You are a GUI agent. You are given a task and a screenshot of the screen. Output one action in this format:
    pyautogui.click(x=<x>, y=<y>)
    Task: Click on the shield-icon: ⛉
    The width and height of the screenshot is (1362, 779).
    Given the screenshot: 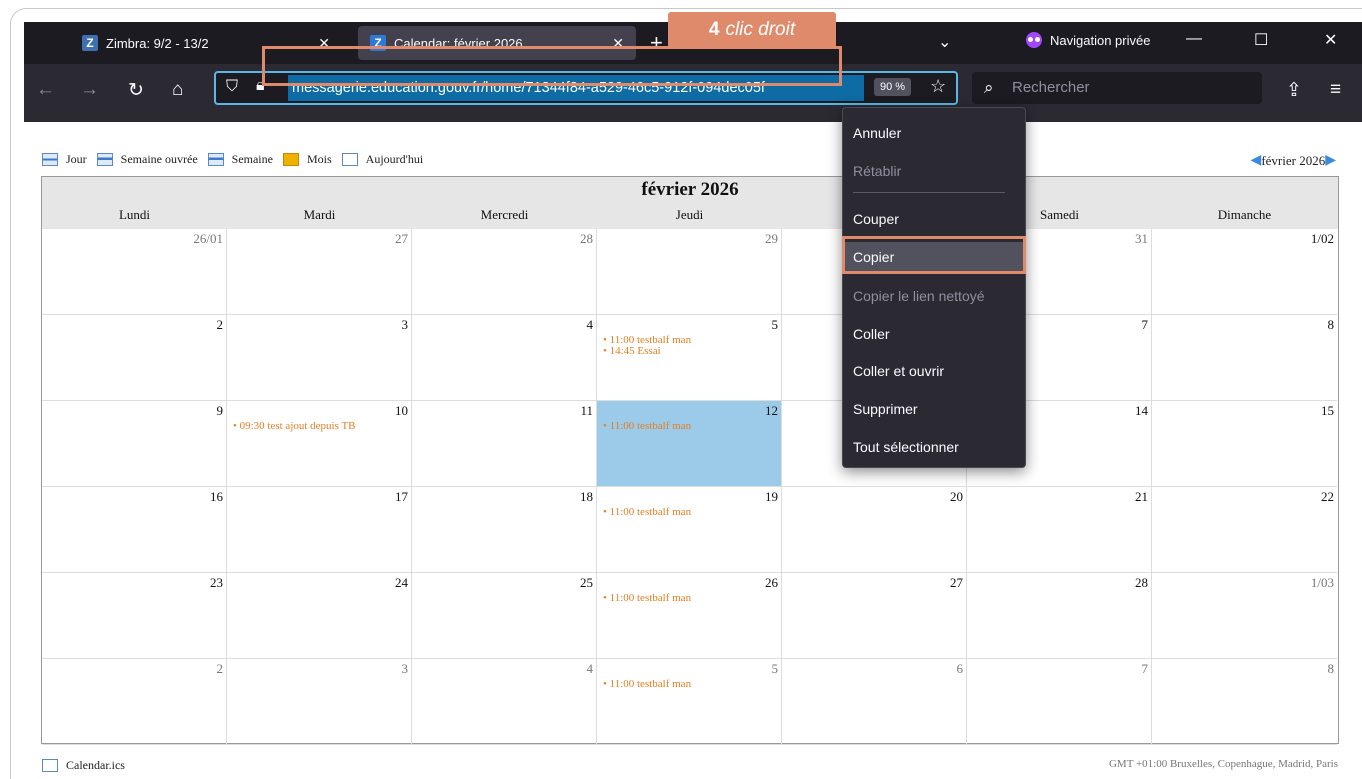 What is the action you would take?
    pyautogui.click(x=232, y=87)
    